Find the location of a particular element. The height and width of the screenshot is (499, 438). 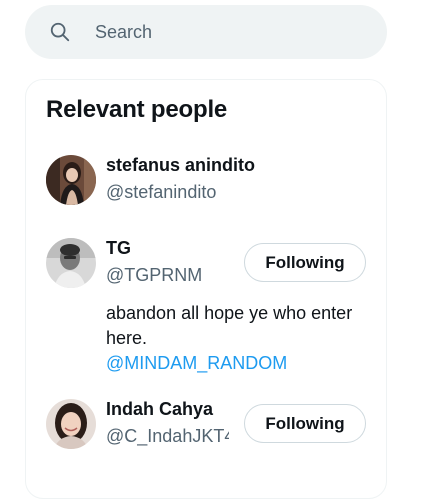

person-indah-cahya: Indah Cahya @C_IndahJKT48 Following is located at coordinates (206, 425).